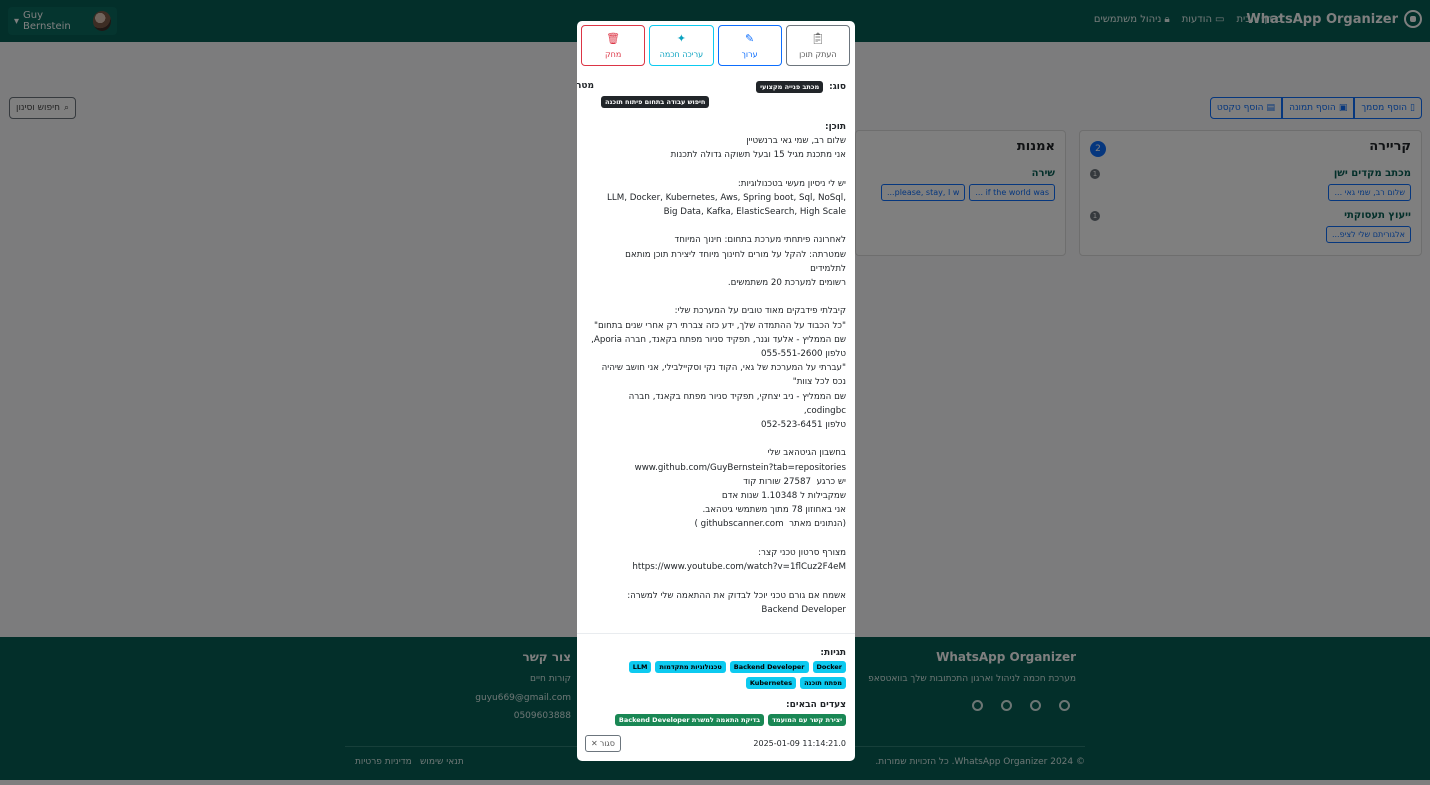  What do you see at coordinates (715, 45) in the screenshot?
I see `modal-actions: 📋︎ העתק תוכן ✎ ערוך ✦ עריכה חכמה 🗑︎ מחק` at bounding box center [715, 45].